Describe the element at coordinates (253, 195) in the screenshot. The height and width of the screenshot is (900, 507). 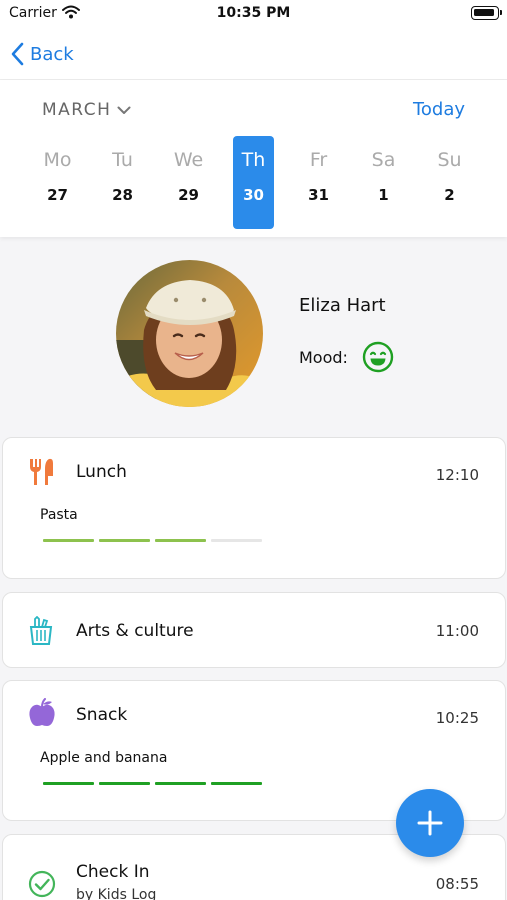
I see `day-date: 30` at that location.